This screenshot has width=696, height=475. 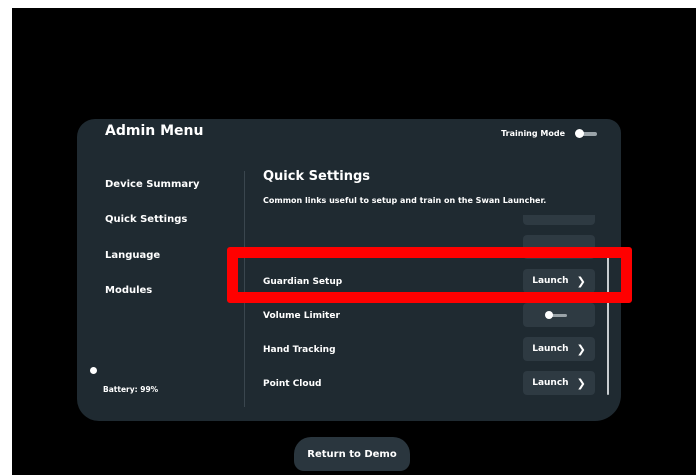 What do you see at coordinates (154, 131) in the screenshot?
I see `panel-title: Admin Menu` at bounding box center [154, 131].